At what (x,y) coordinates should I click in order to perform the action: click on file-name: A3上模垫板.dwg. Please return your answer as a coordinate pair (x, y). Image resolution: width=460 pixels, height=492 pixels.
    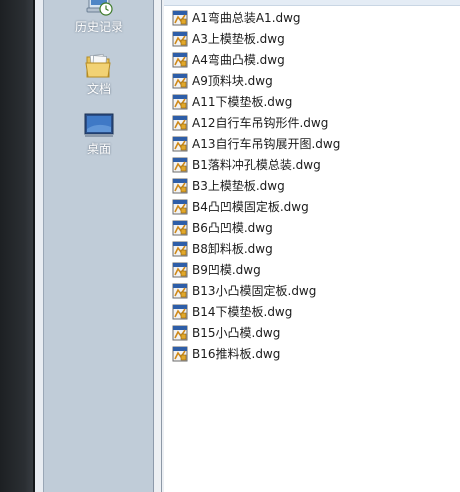
    Looking at the image, I should click on (238, 38).